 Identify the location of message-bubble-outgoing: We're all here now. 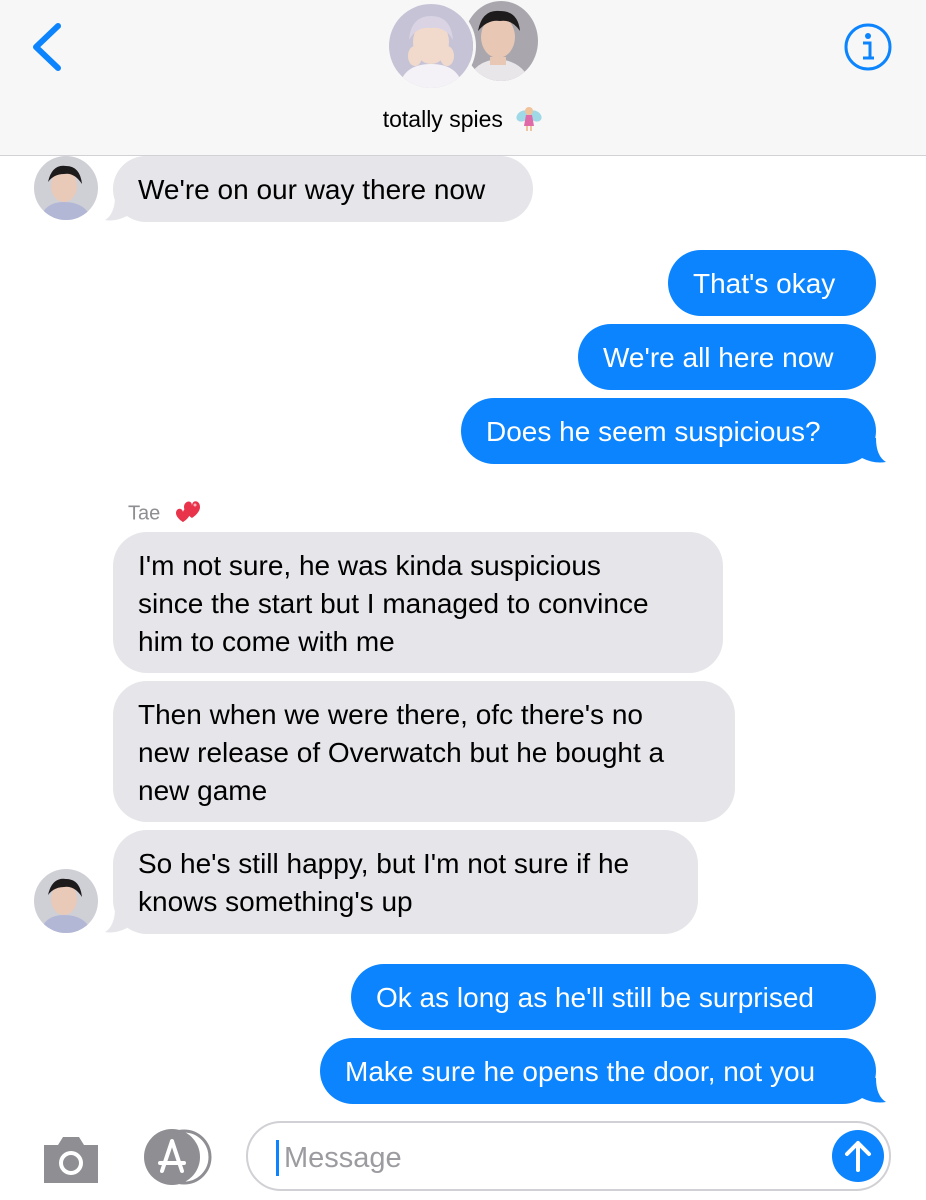
(727, 357).